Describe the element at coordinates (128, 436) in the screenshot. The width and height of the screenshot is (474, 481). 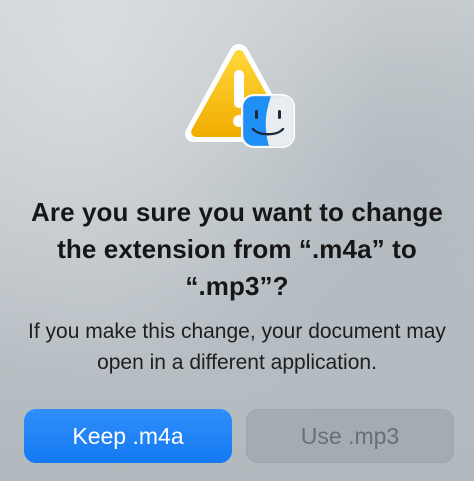
I see `keep-extension-button: Keep .m4a` at that location.